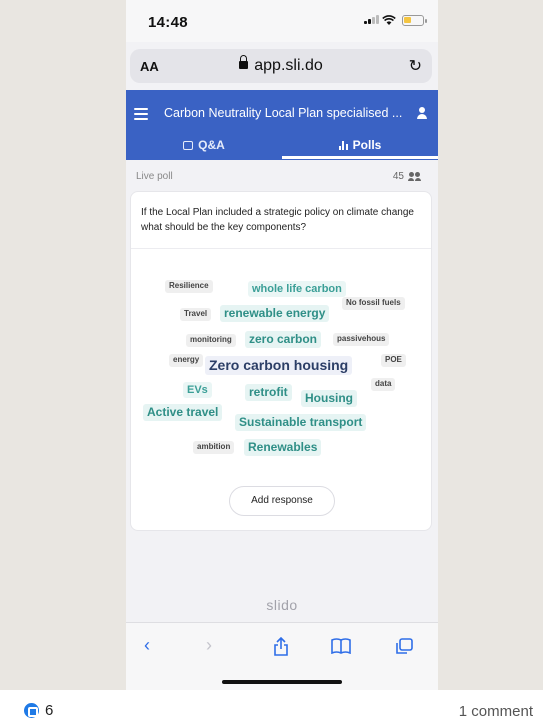 This screenshot has height=726, width=543. I want to click on url-display: app.sli.do, so click(281, 65).